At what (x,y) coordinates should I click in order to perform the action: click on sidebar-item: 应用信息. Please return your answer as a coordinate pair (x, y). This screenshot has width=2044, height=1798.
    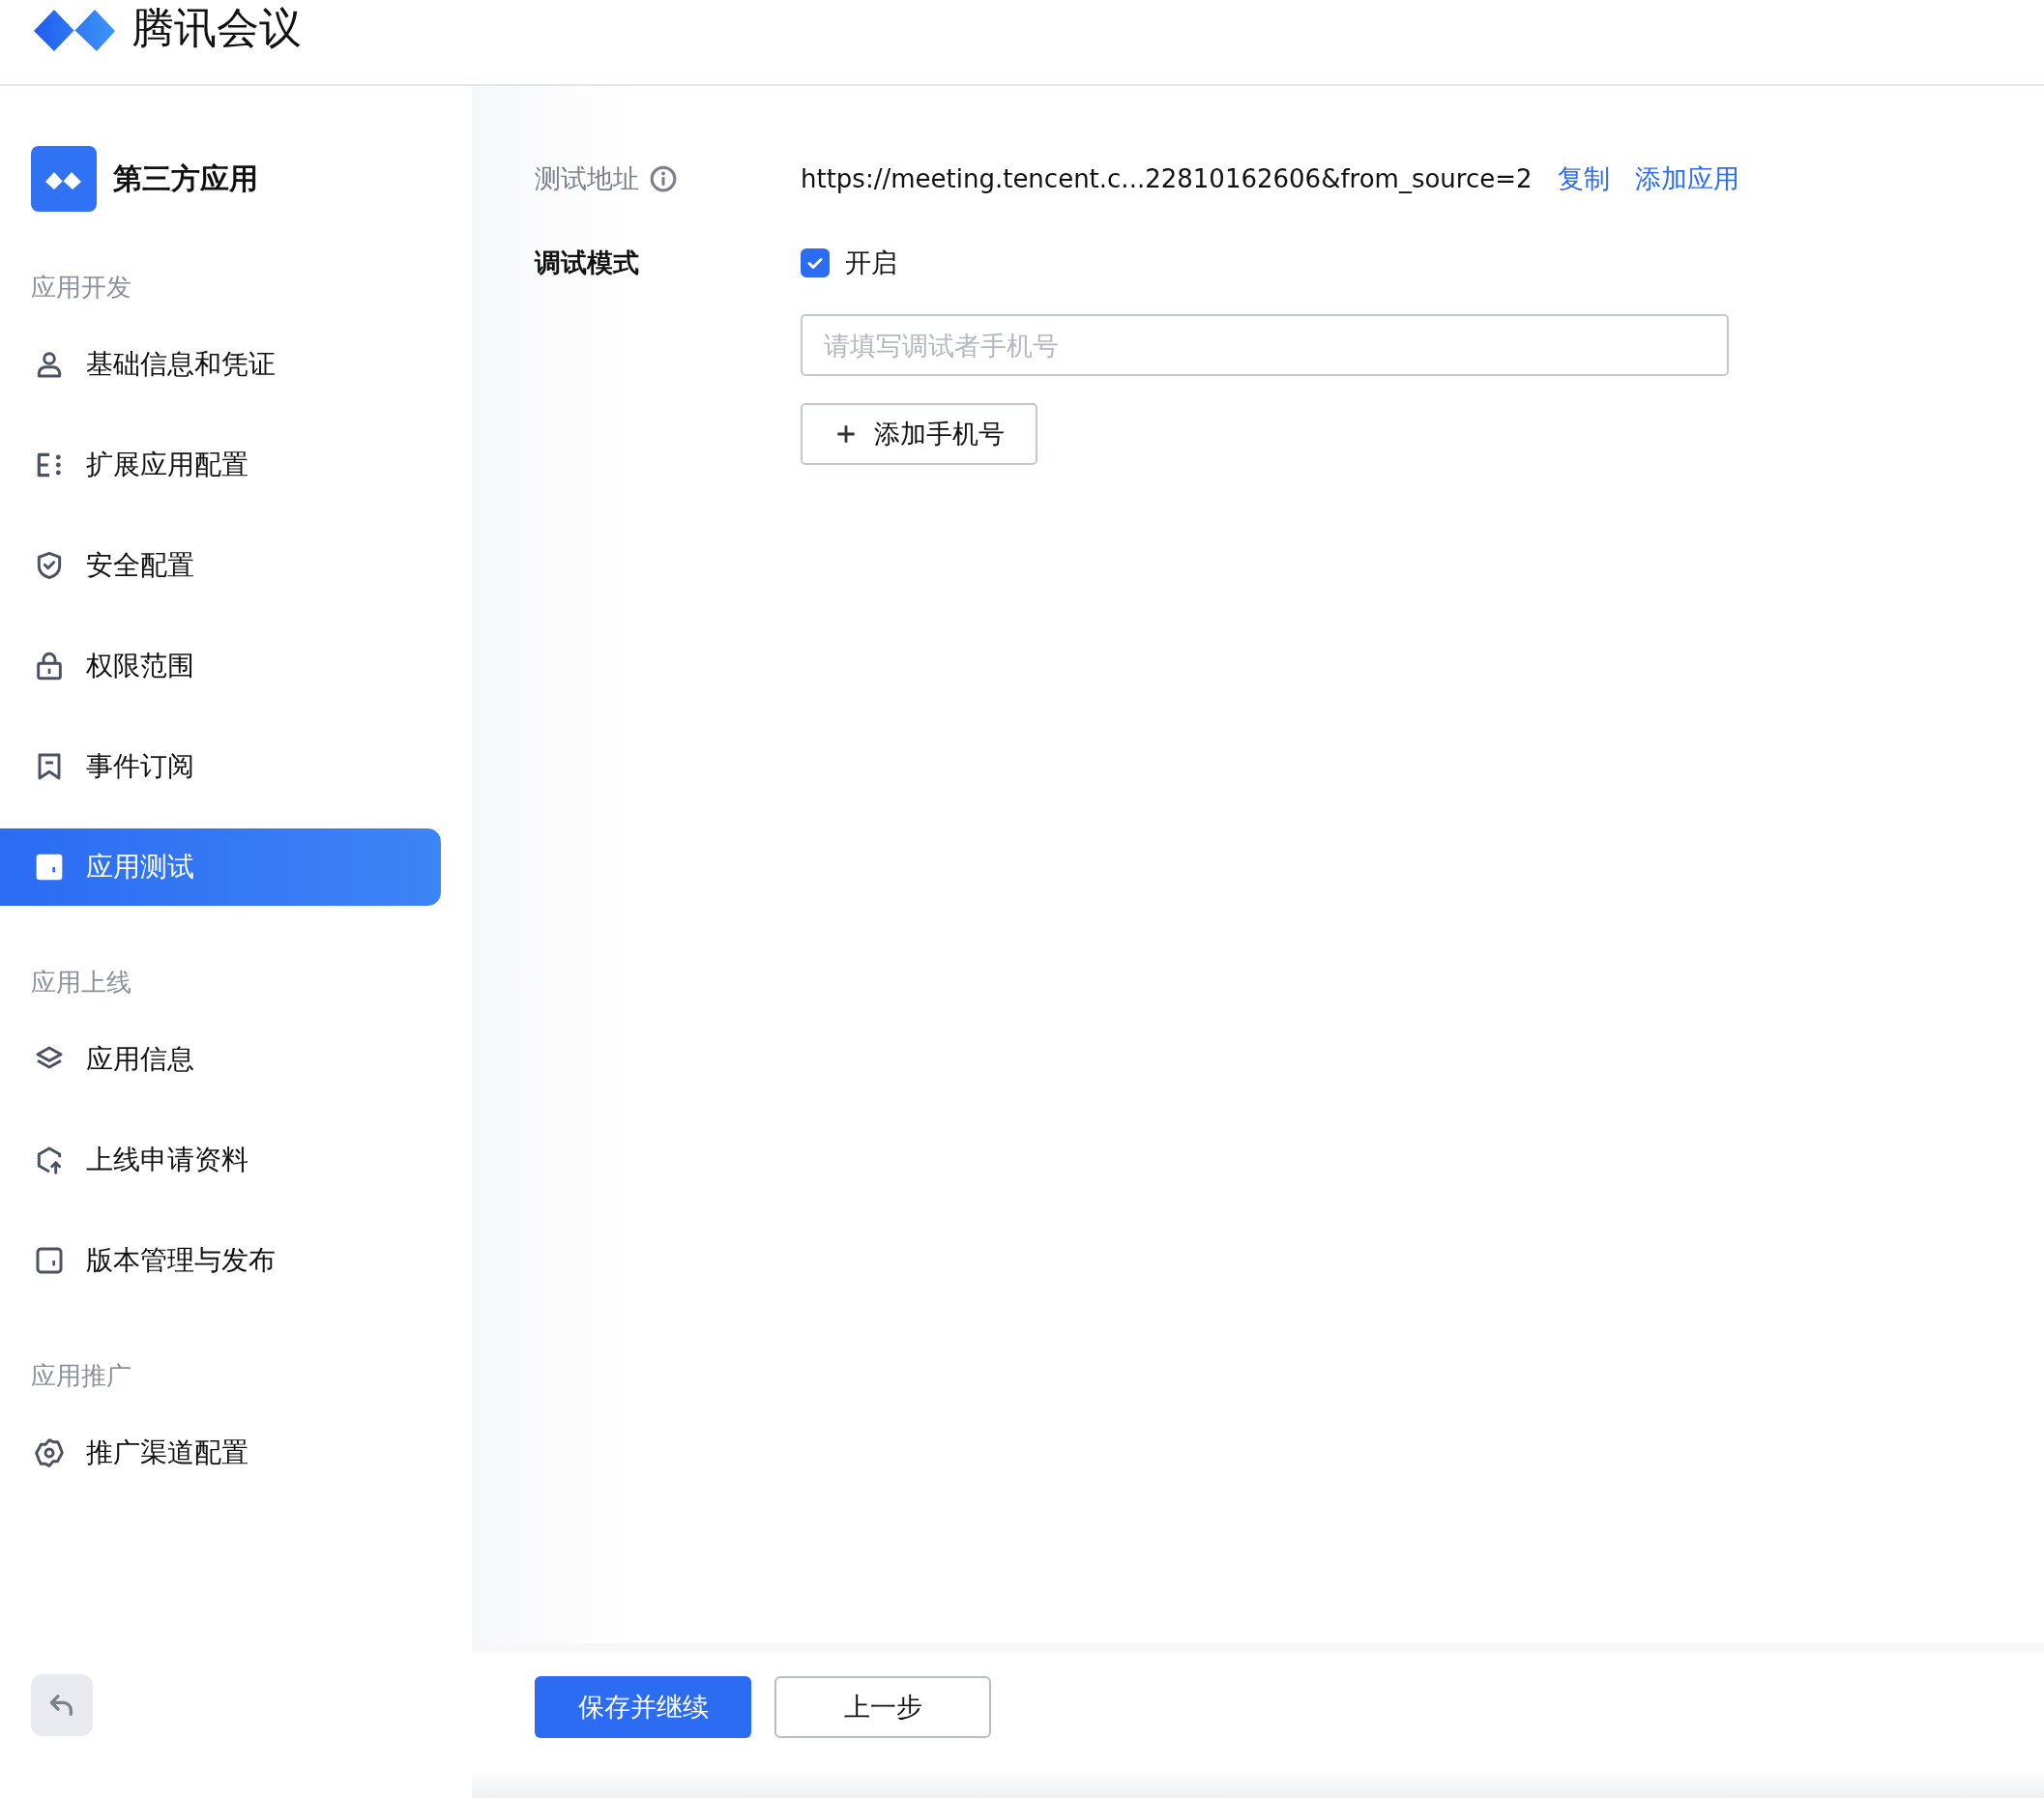
    Looking at the image, I should click on (220, 1059).